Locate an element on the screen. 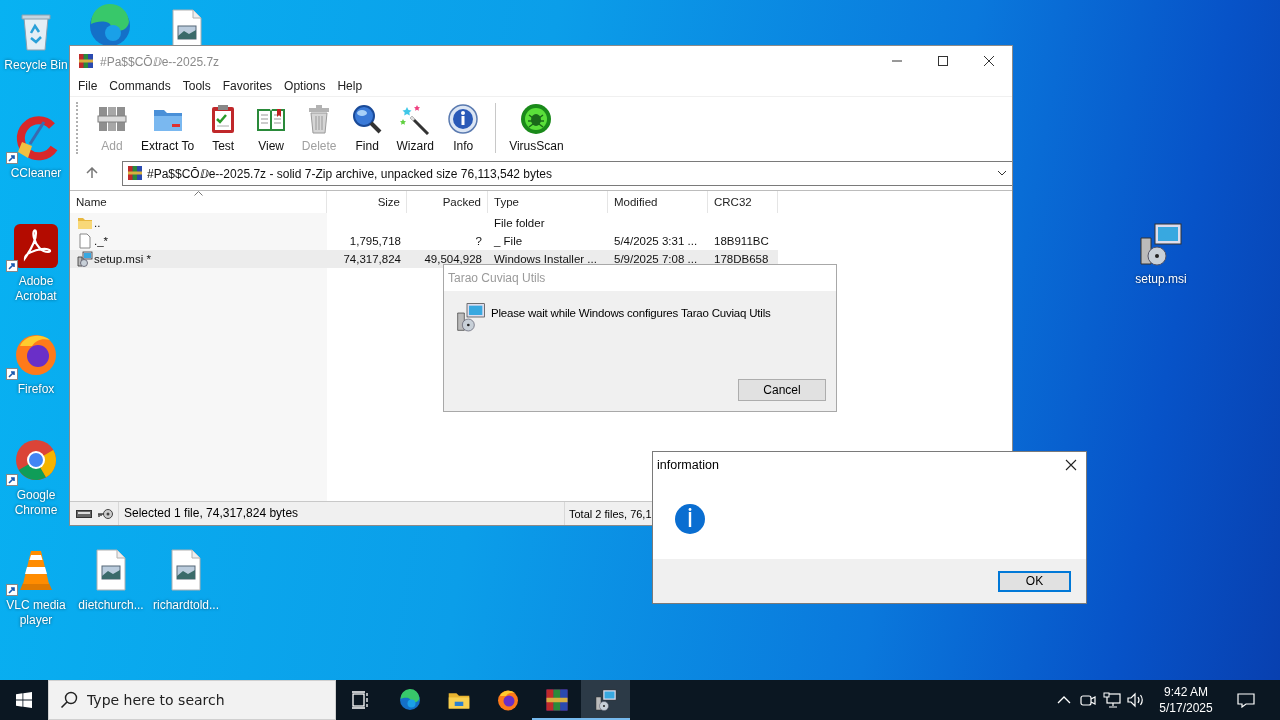  maximize-icon is located at coordinates (943, 61).